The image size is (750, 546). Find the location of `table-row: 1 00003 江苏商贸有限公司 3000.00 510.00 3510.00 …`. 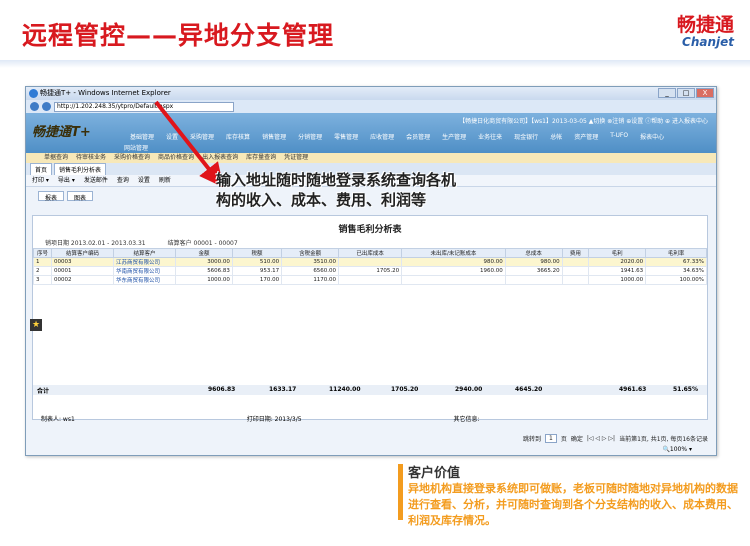

table-row: 1 00003 江苏商贸有限公司 3000.00 510.00 3510.00 … is located at coordinates (370, 262).